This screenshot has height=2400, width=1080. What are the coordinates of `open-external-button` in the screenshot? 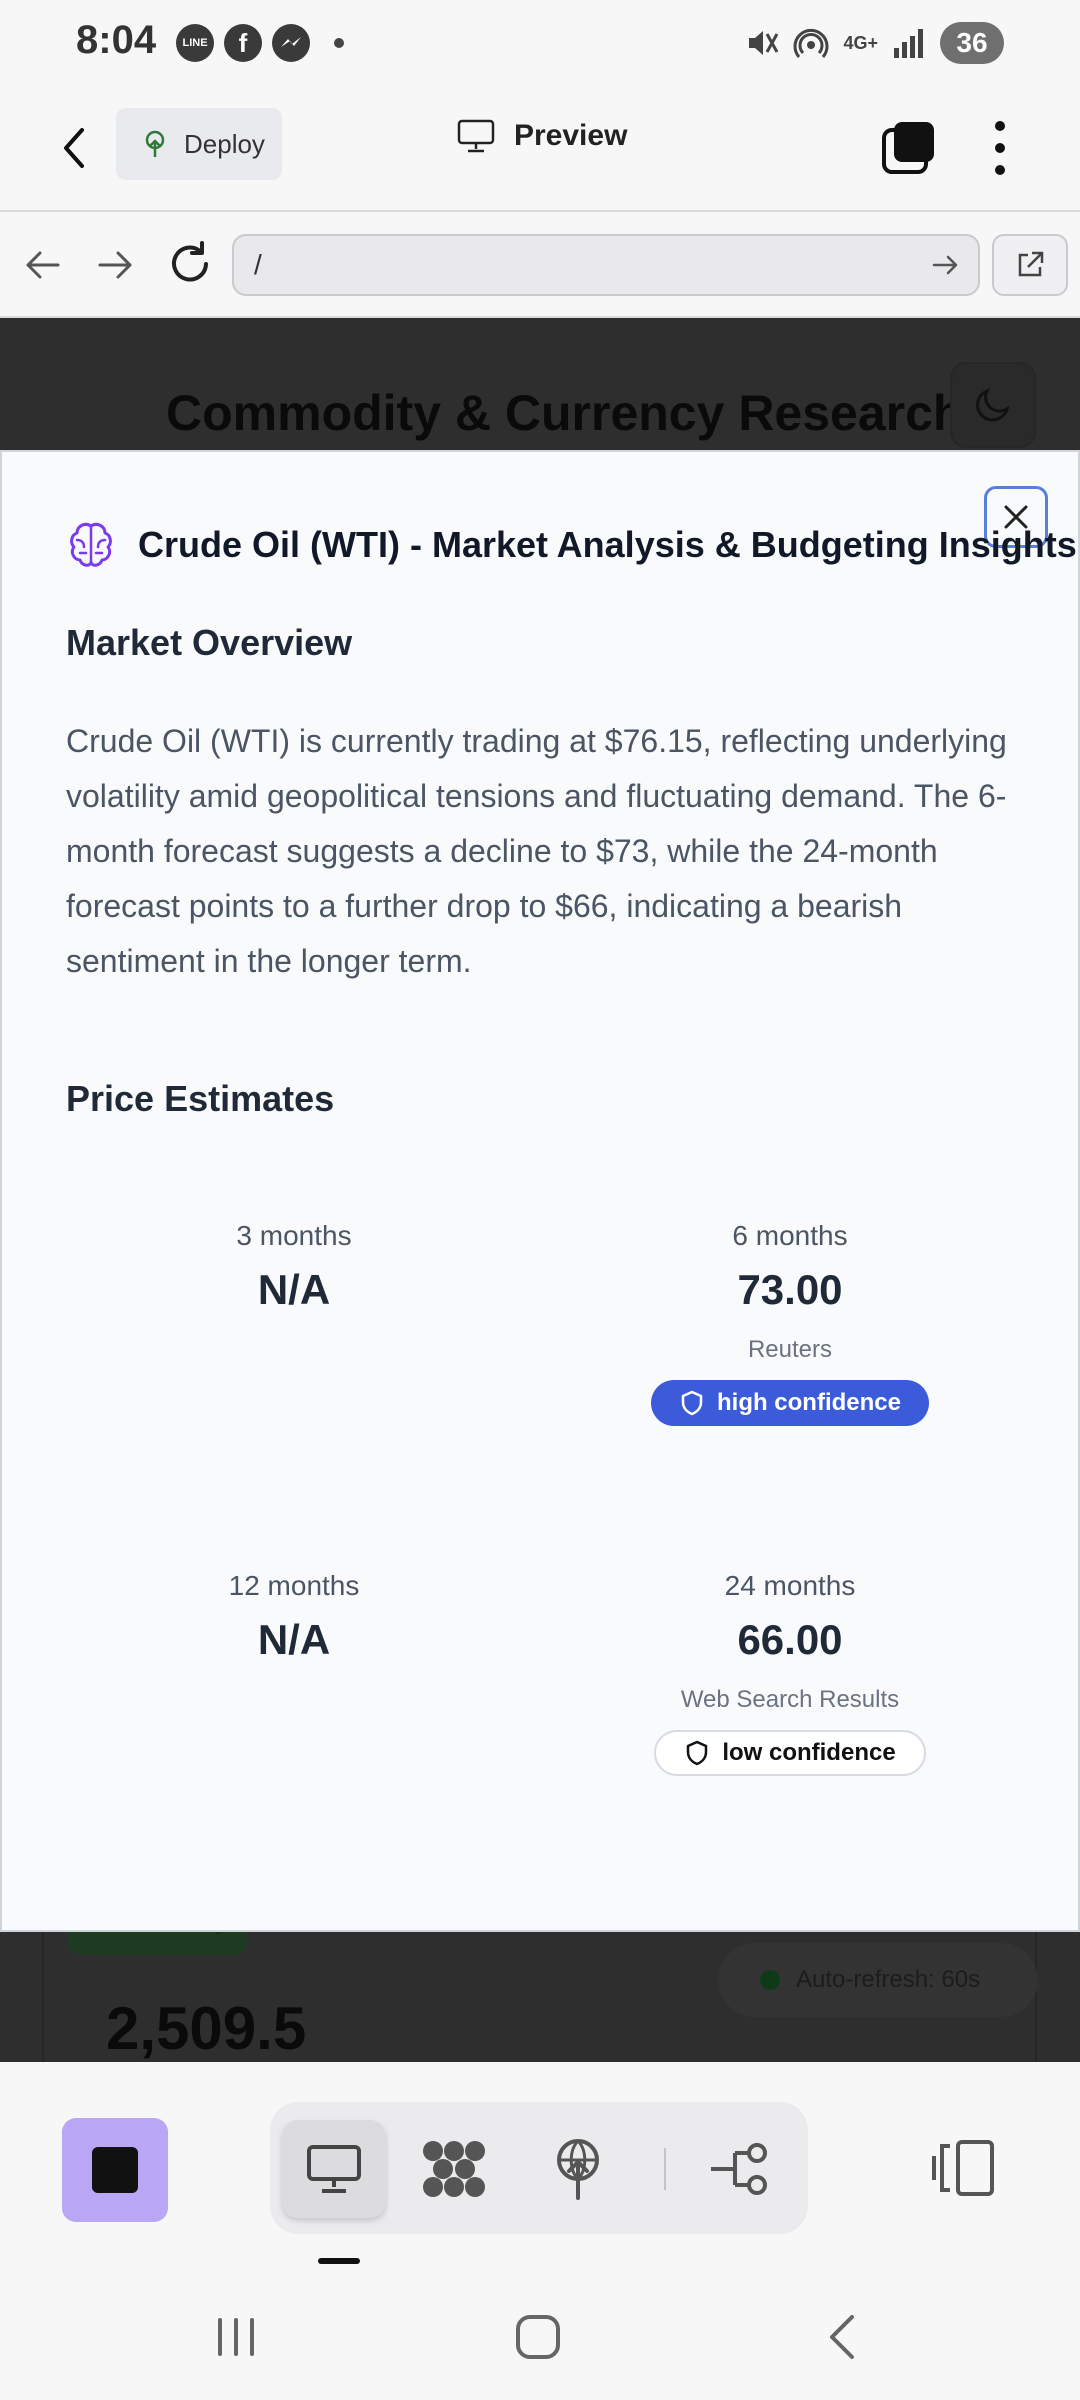 It's located at (1030, 265).